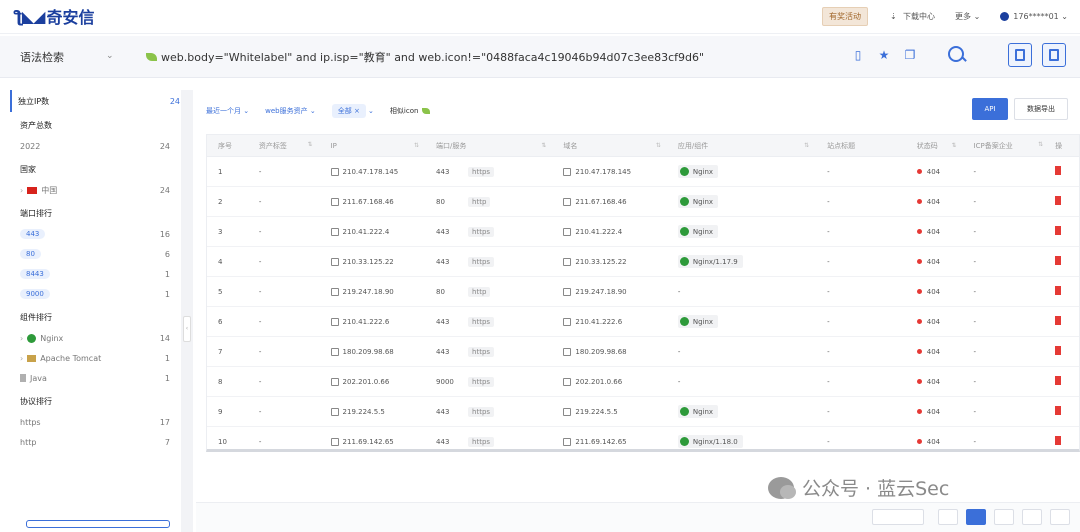 The image size is (1080, 532). I want to click on protocol-row: http 7, so click(95, 442).